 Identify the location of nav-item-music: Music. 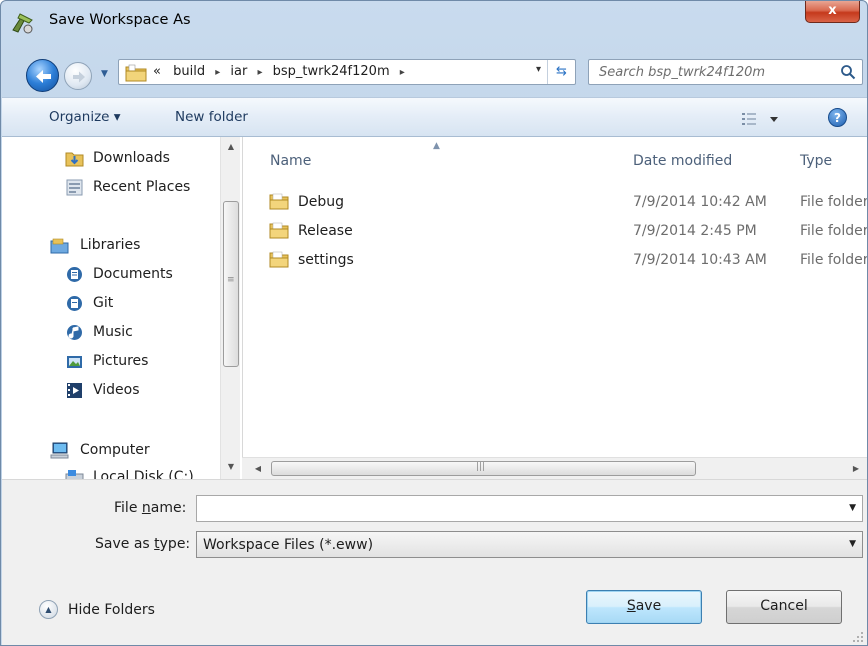
(112, 333).